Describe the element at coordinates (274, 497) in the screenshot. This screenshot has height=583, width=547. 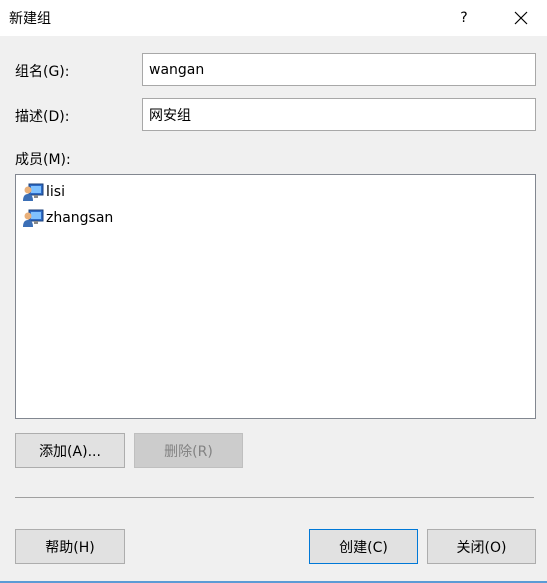
I see `separator` at that location.